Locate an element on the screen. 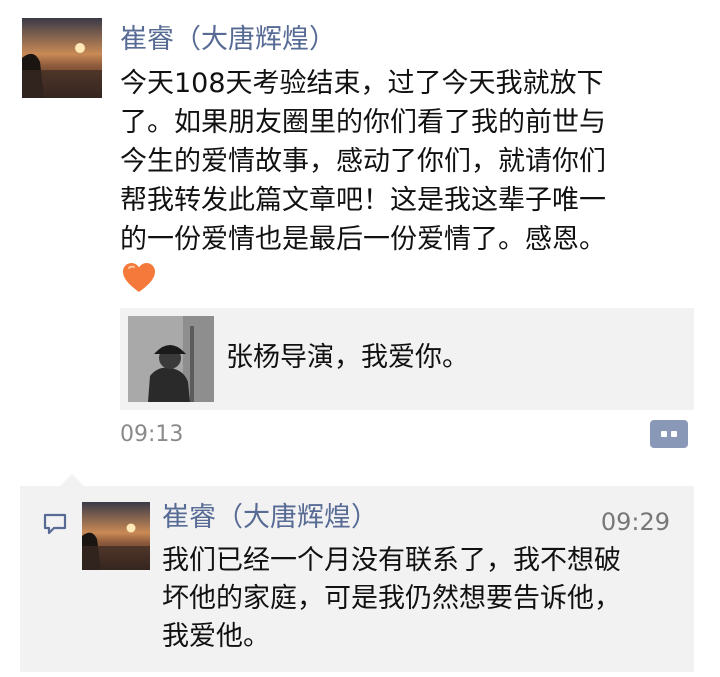  post-author-avatar is located at coordinates (62, 58).